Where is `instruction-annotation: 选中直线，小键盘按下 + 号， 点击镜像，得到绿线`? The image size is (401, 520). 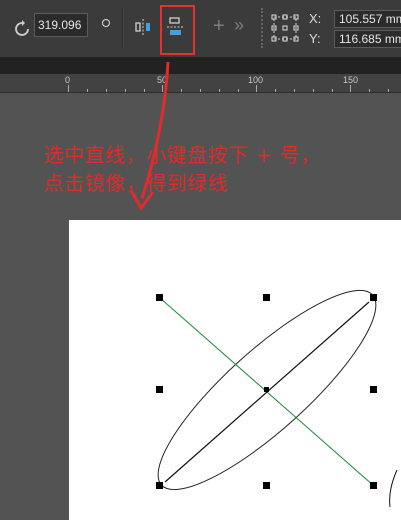 instruction-annotation: 选中直线，小键盘按下 + 号， 点击镜像，得到绿线 is located at coordinates (209, 169).